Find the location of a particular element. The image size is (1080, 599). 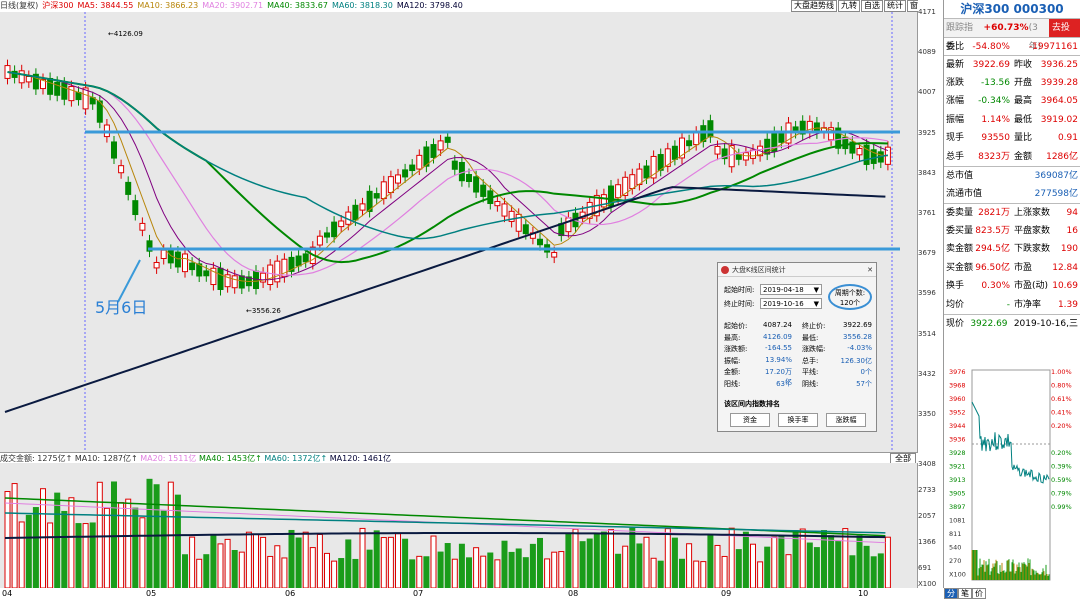

label: 量比 is located at coordinates (1023, 138).